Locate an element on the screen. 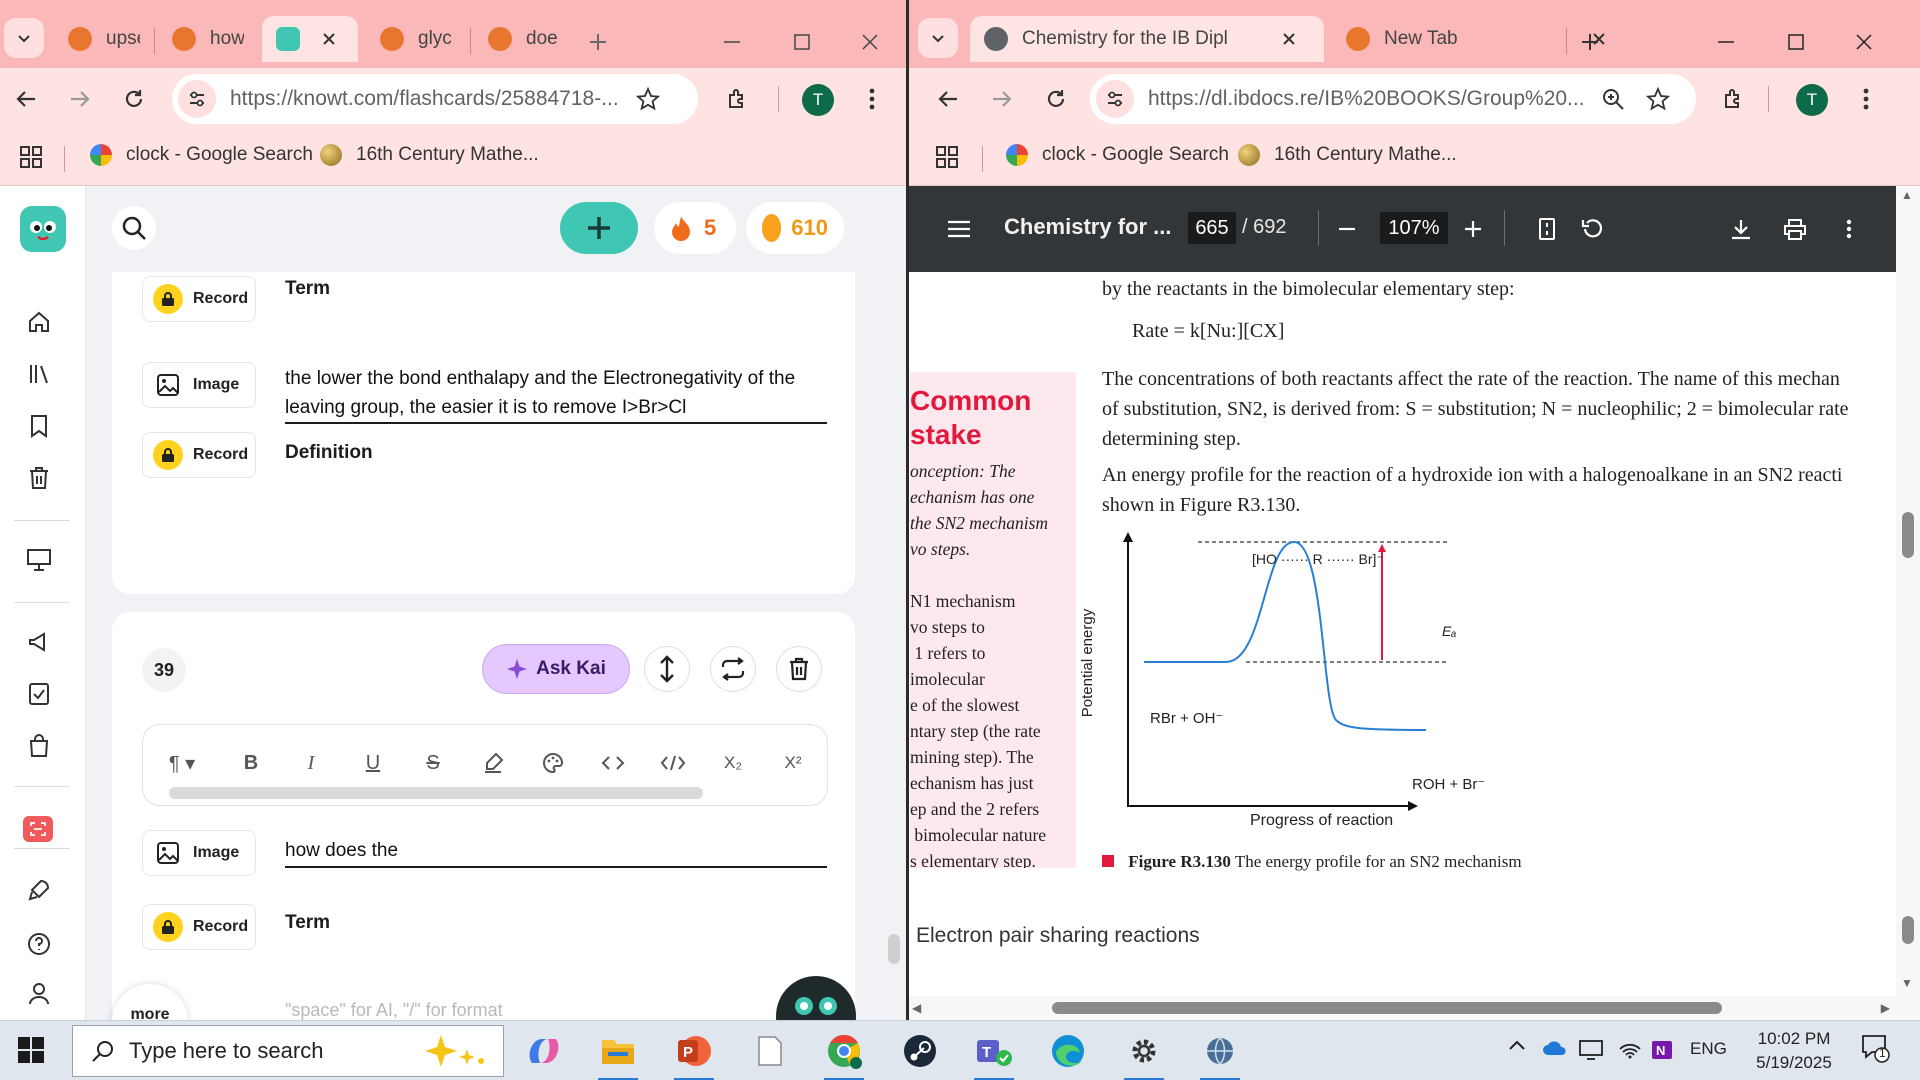 The image size is (1920, 1080). coin-counter: 610 is located at coordinates (795, 228).